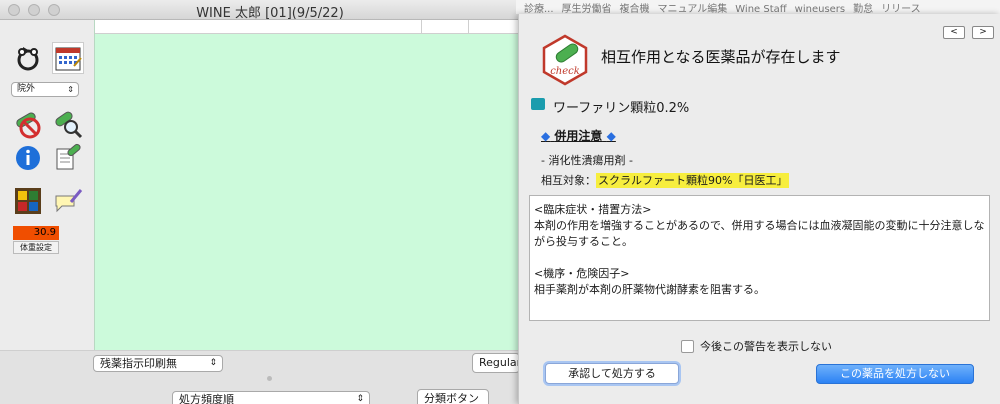 The width and height of the screenshot is (1000, 404). I want to click on suppress-warning-label: 今後この警告を表示しない, so click(766, 346).